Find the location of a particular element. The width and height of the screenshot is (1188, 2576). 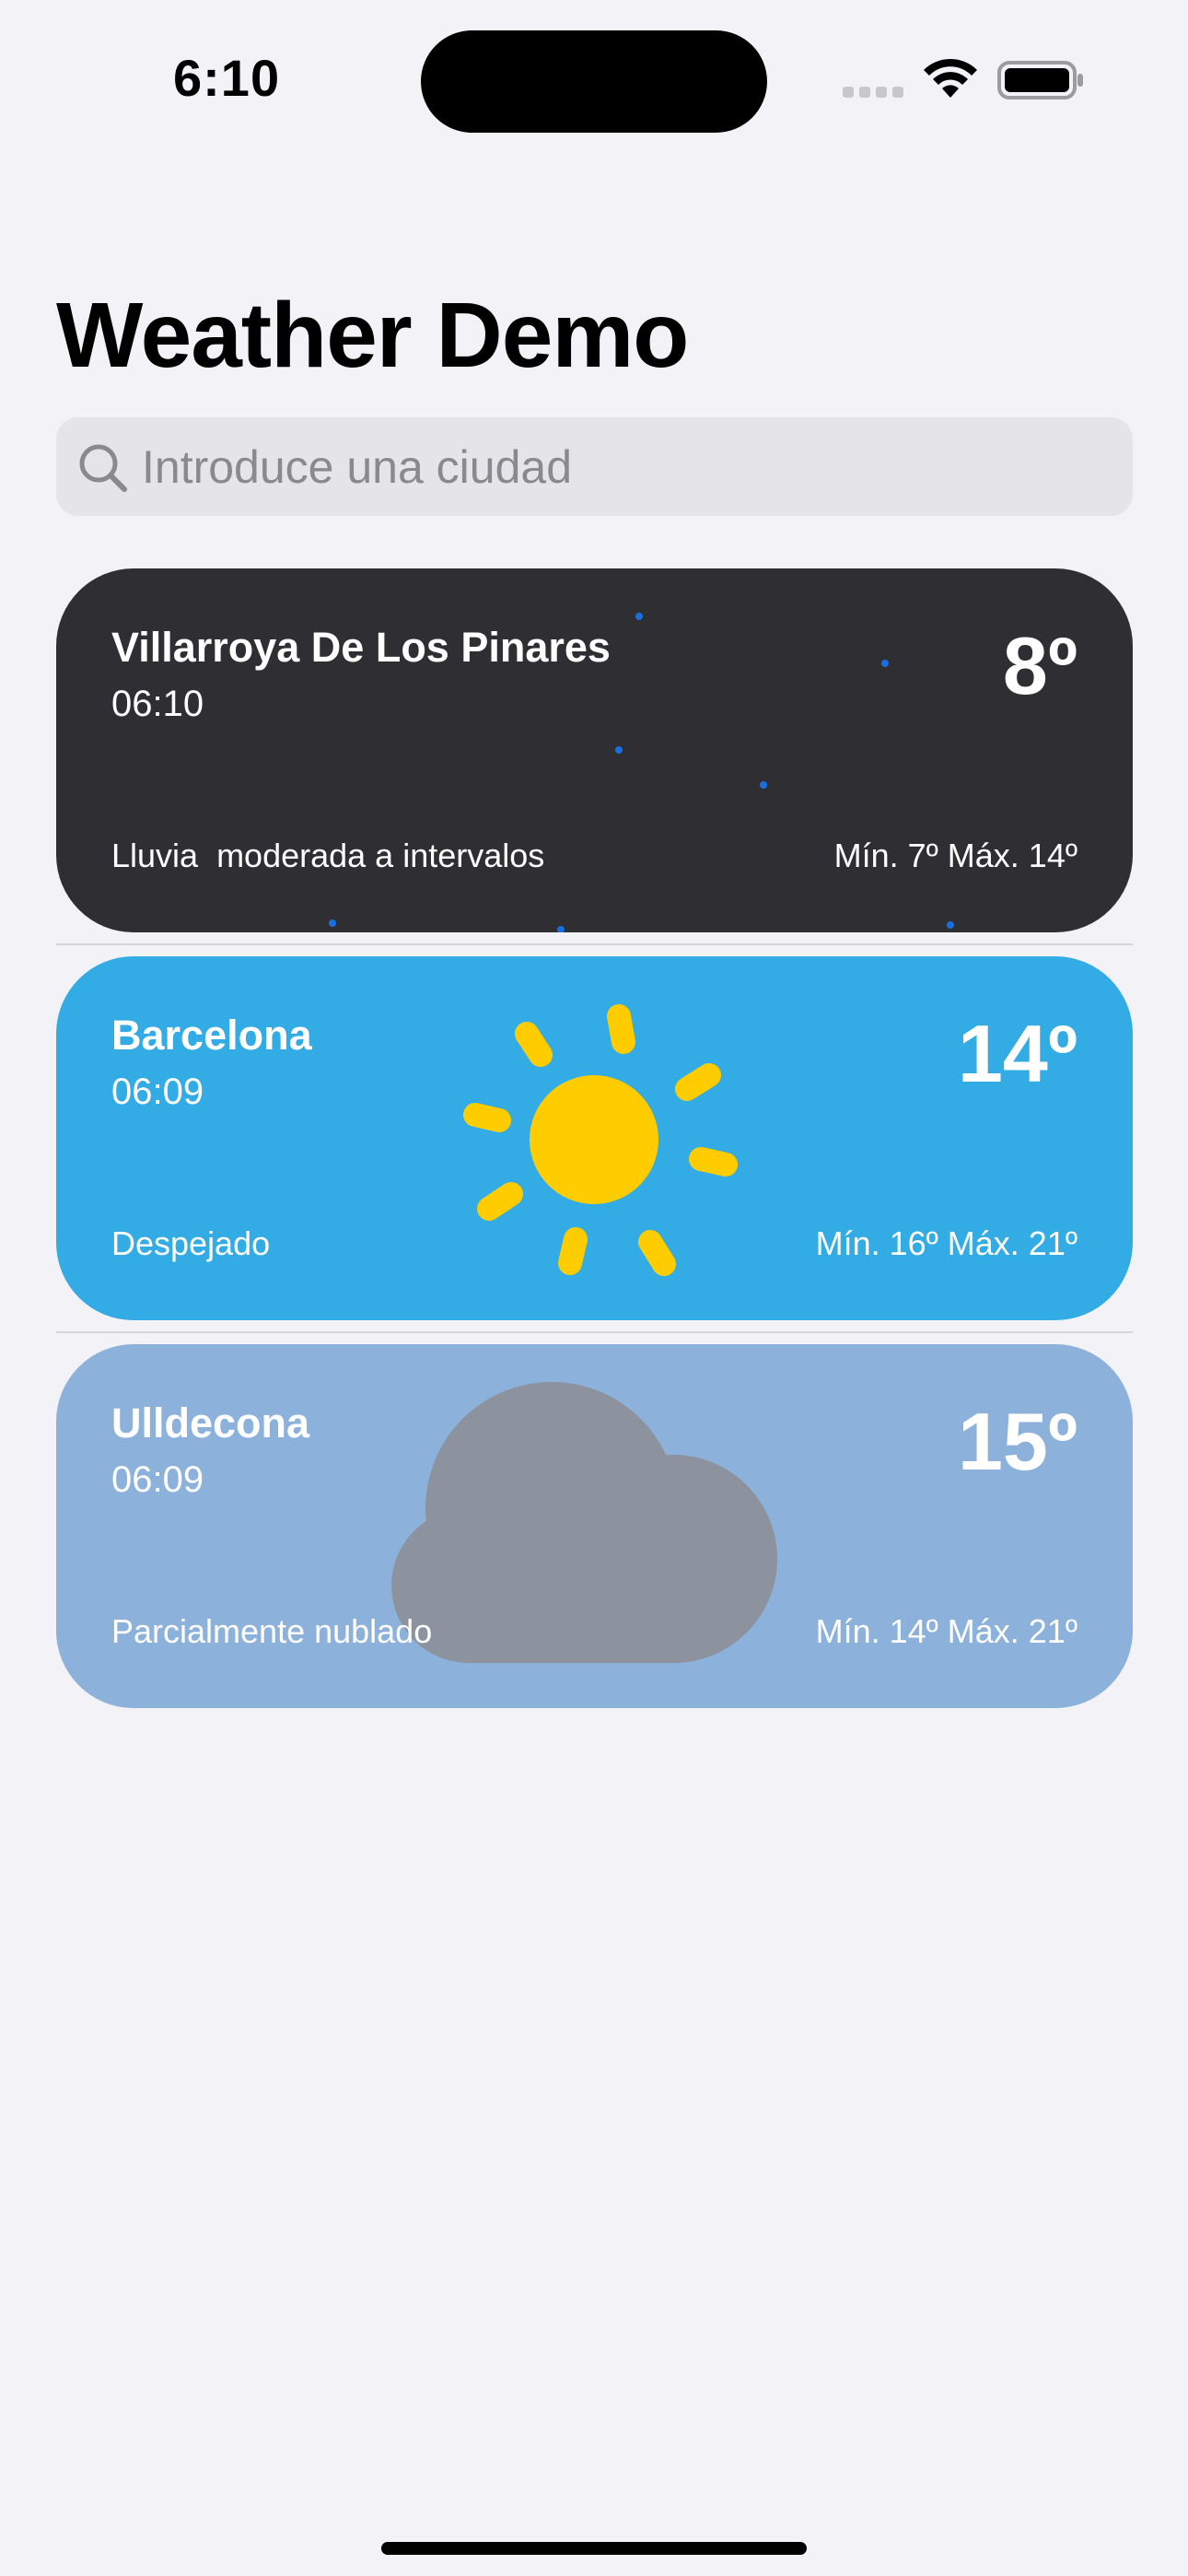

card-time: 06:10 is located at coordinates (157, 704).